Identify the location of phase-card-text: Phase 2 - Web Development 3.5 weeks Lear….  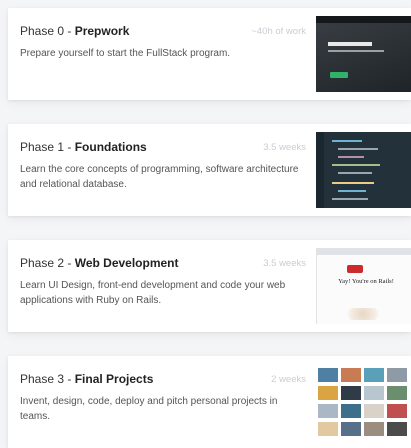
(165, 286).